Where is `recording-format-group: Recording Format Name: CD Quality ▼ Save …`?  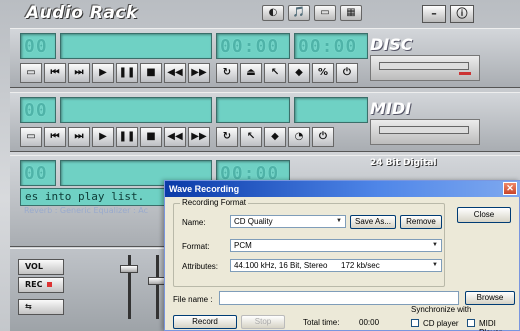
recording-format-group: Recording Format Name: CD Quality ▼ Save … is located at coordinates (309, 242).